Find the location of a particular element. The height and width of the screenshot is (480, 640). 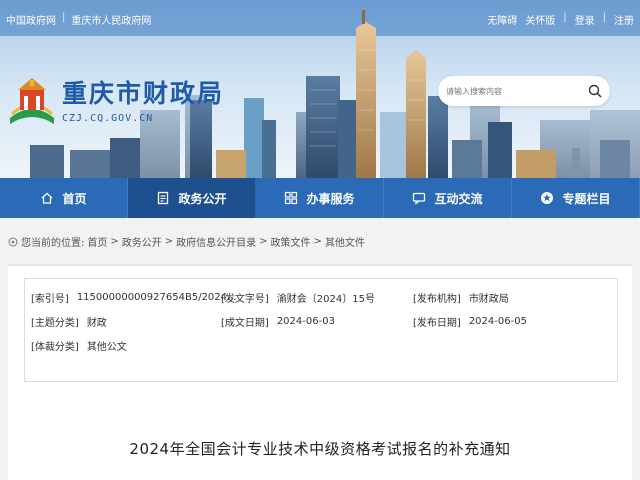

grid-icon is located at coordinates (291, 198).